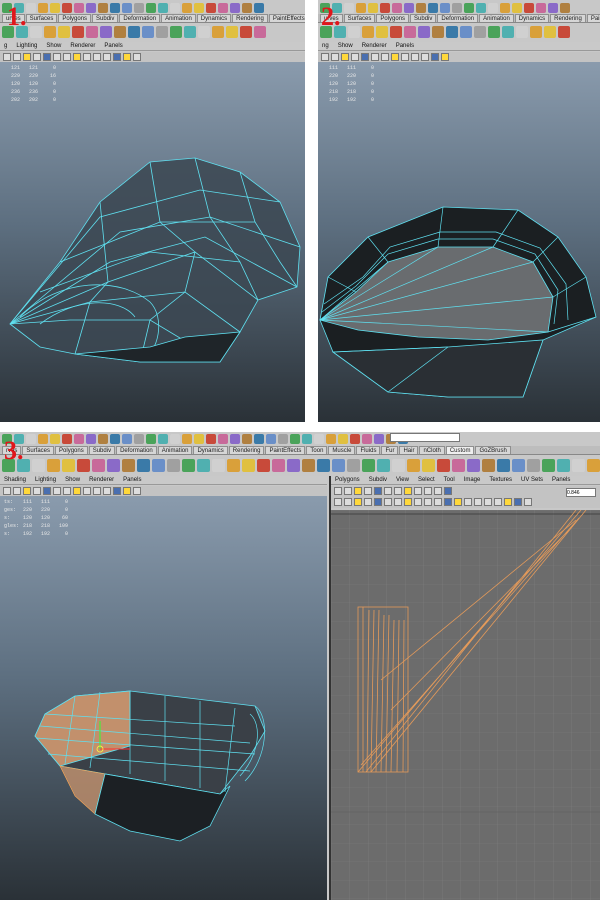 The width and height of the screenshot is (600, 900). I want to click on shelf-tab: Hair, so click(409, 450).